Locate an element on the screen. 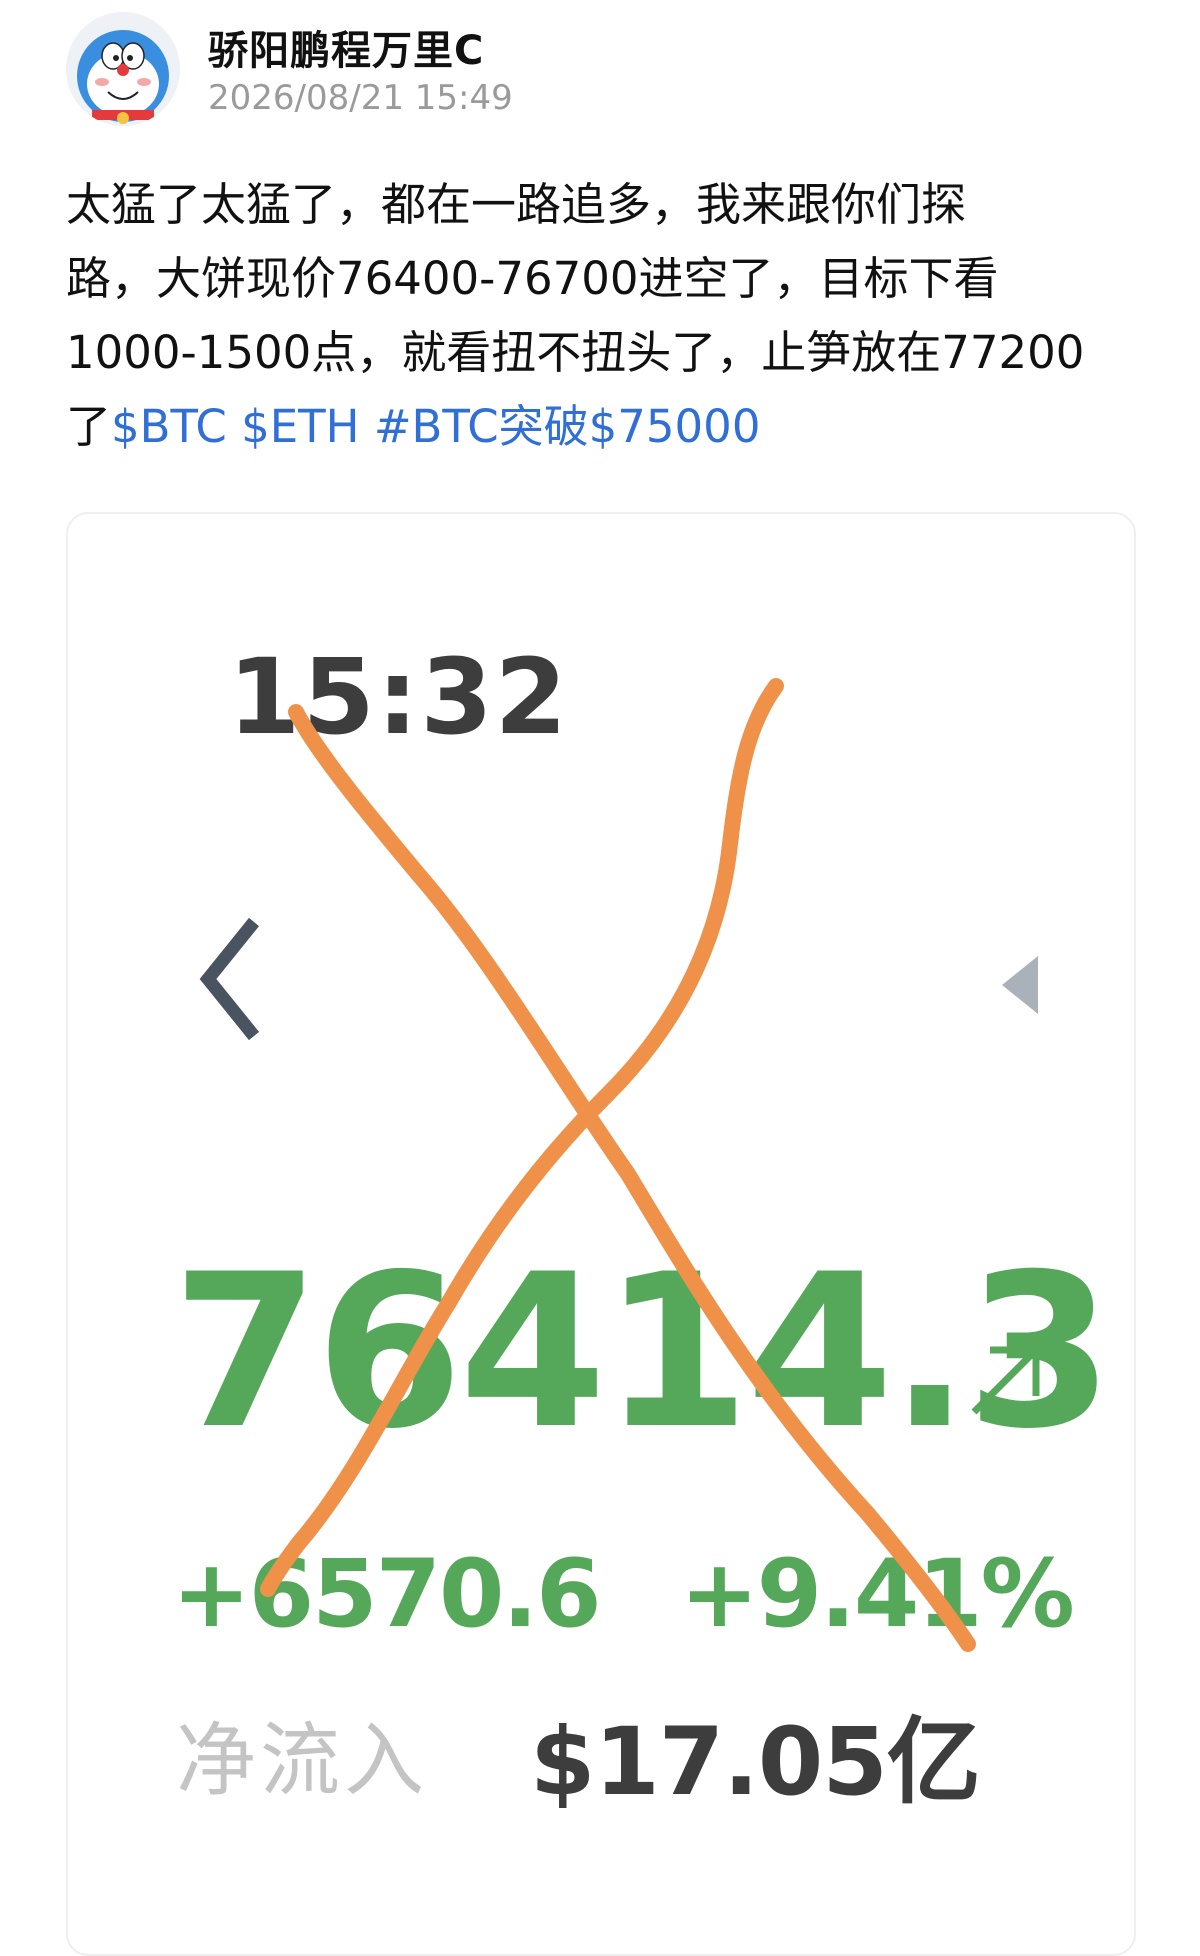 Image resolution: width=1200 pixels, height=1956 pixels. tag-link-btc: $BTC is located at coordinates (169, 426).